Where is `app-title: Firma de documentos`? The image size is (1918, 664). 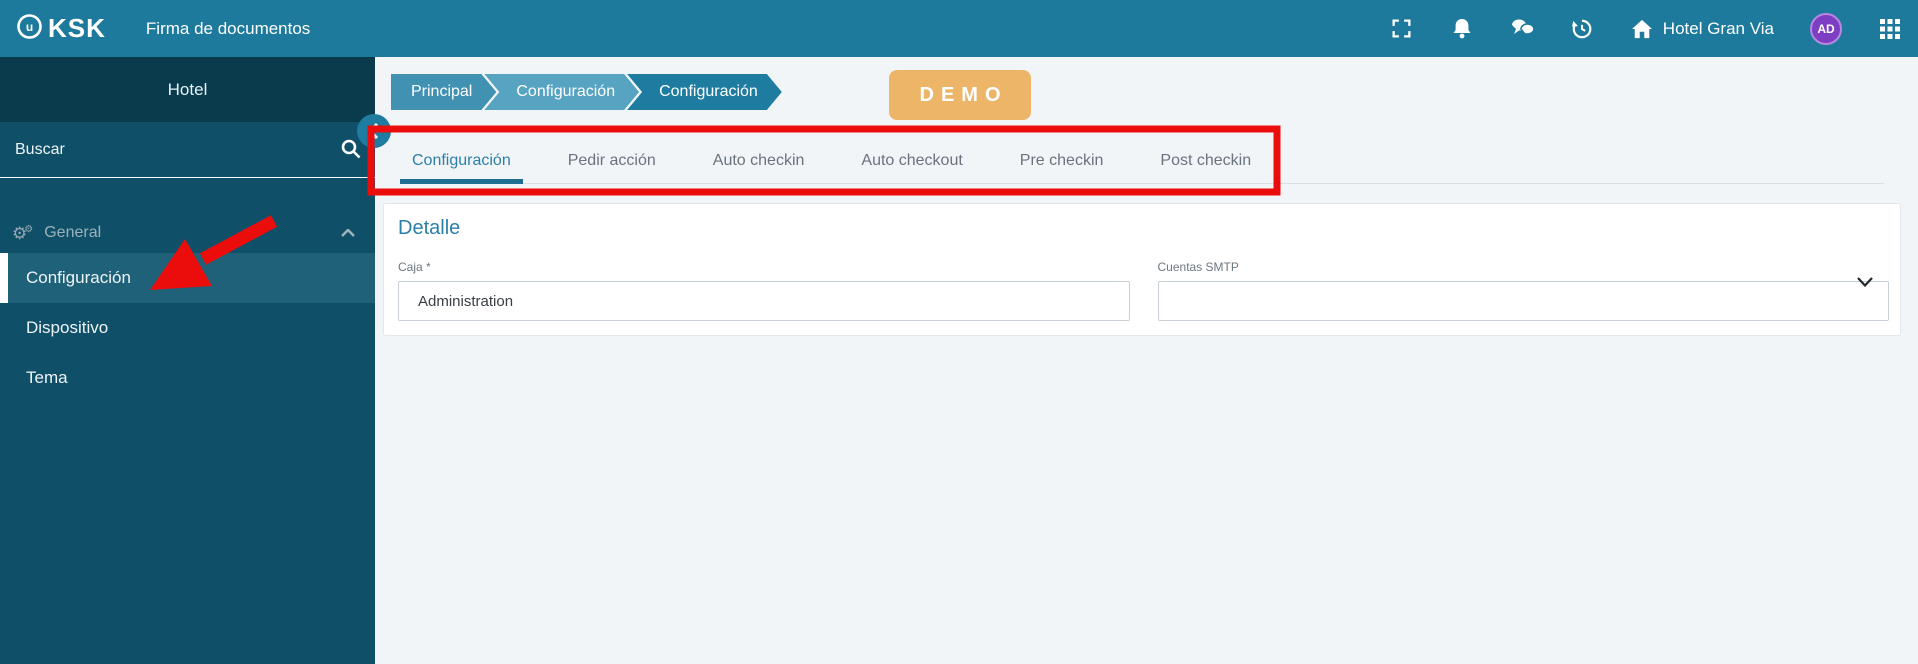
app-title: Firma de documentos is located at coordinates (228, 28).